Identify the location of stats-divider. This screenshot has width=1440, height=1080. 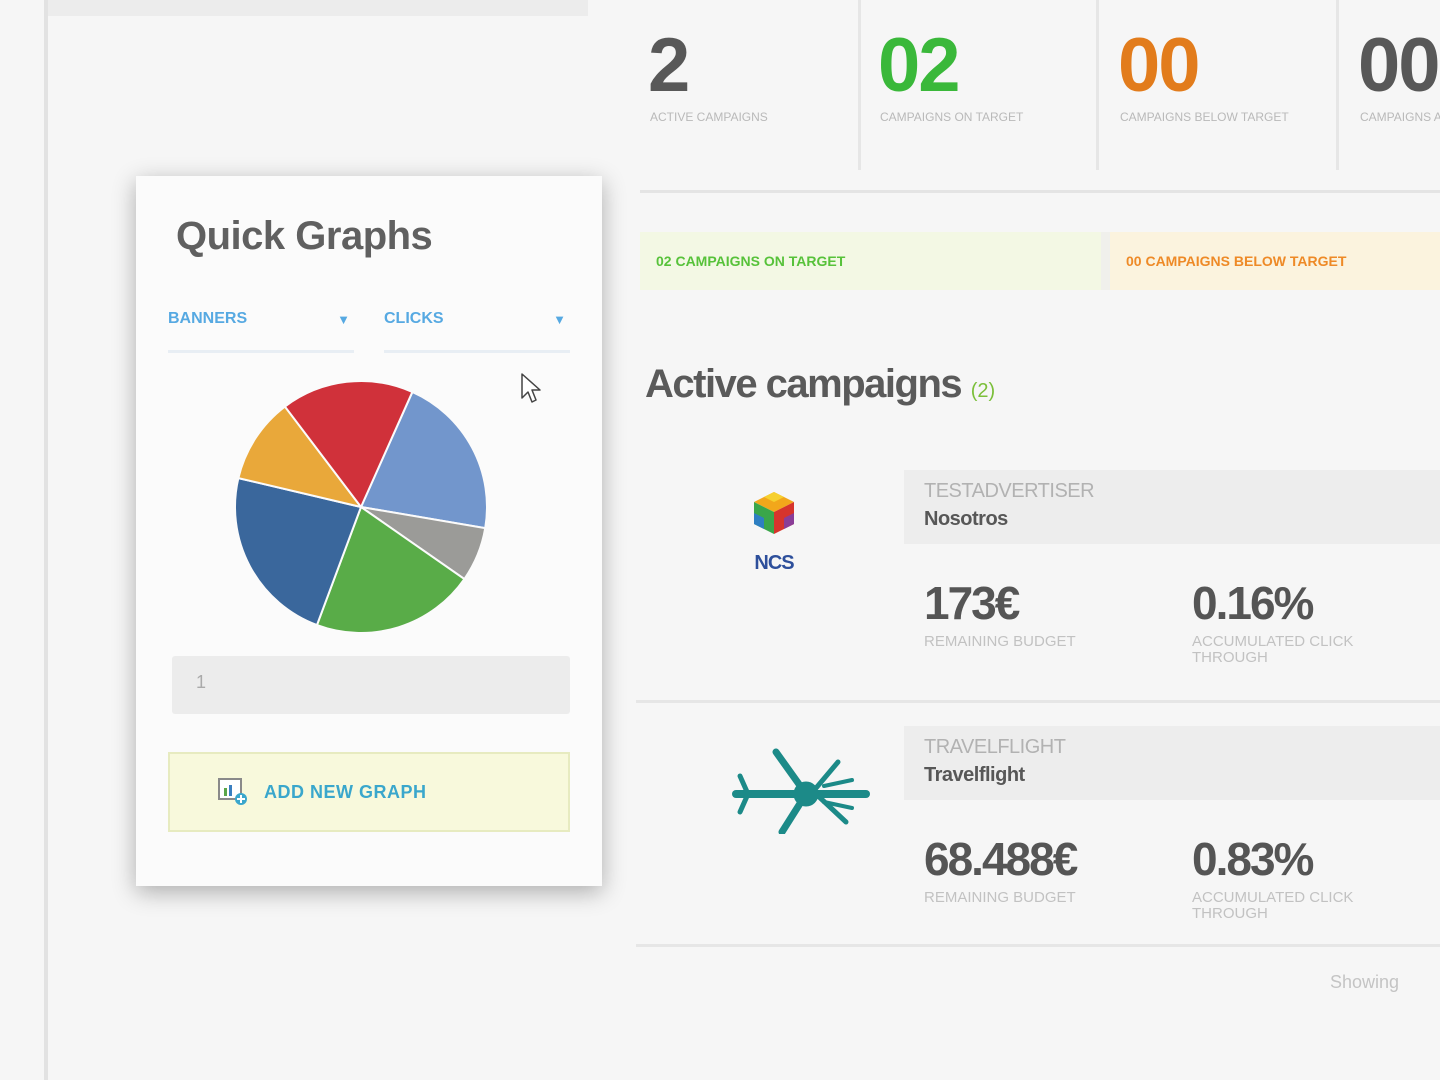
(1040, 191).